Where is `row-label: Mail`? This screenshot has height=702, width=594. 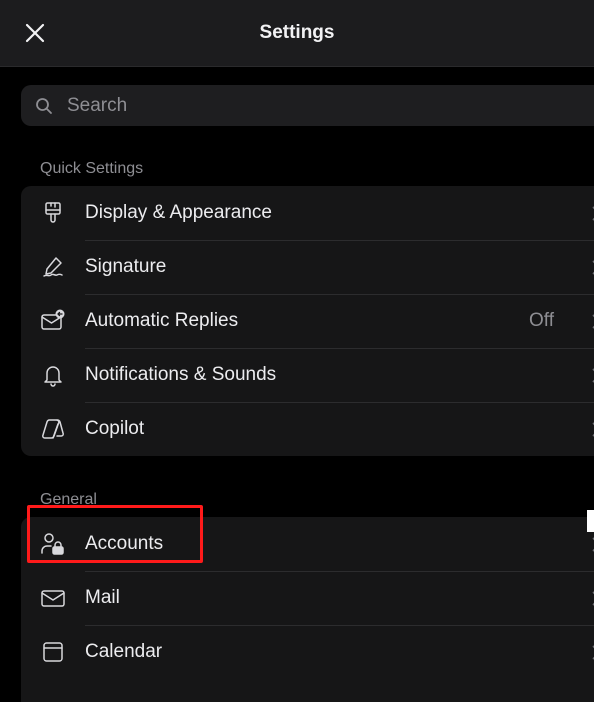 row-label: Mail is located at coordinates (102, 597).